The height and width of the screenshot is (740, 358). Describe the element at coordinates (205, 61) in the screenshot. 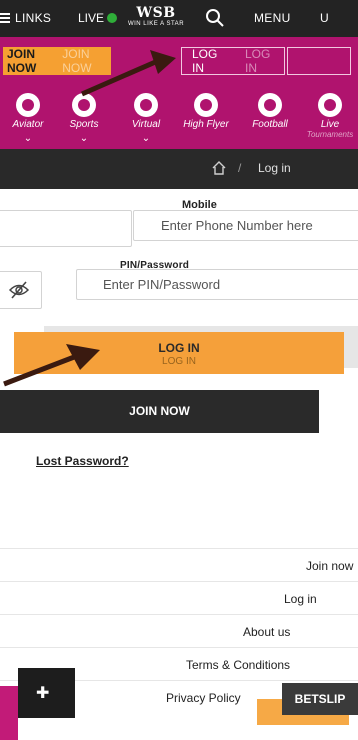

I see `log-in-top-label: LOG IN` at that location.